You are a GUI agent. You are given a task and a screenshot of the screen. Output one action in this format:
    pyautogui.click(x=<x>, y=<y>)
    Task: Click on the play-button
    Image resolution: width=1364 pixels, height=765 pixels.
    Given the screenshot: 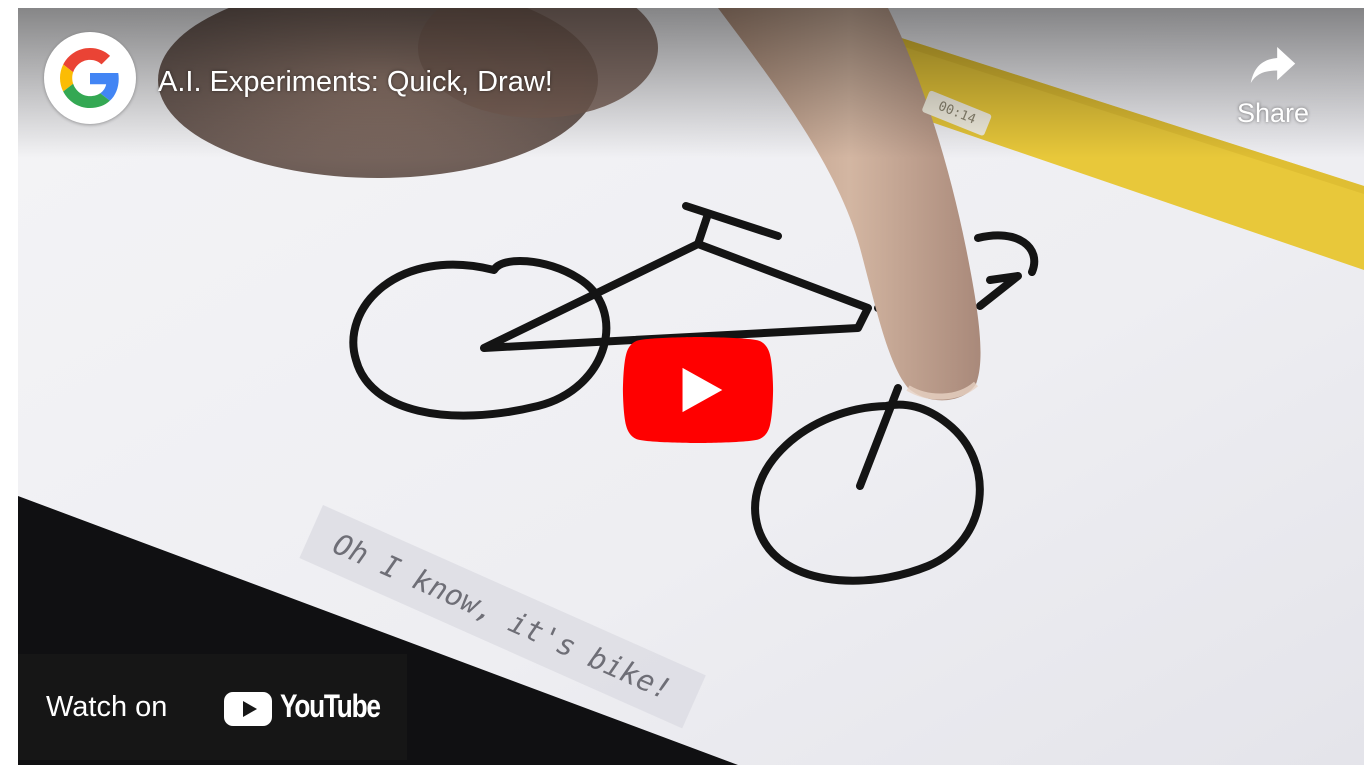 What is the action you would take?
    pyautogui.click(x=698, y=390)
    